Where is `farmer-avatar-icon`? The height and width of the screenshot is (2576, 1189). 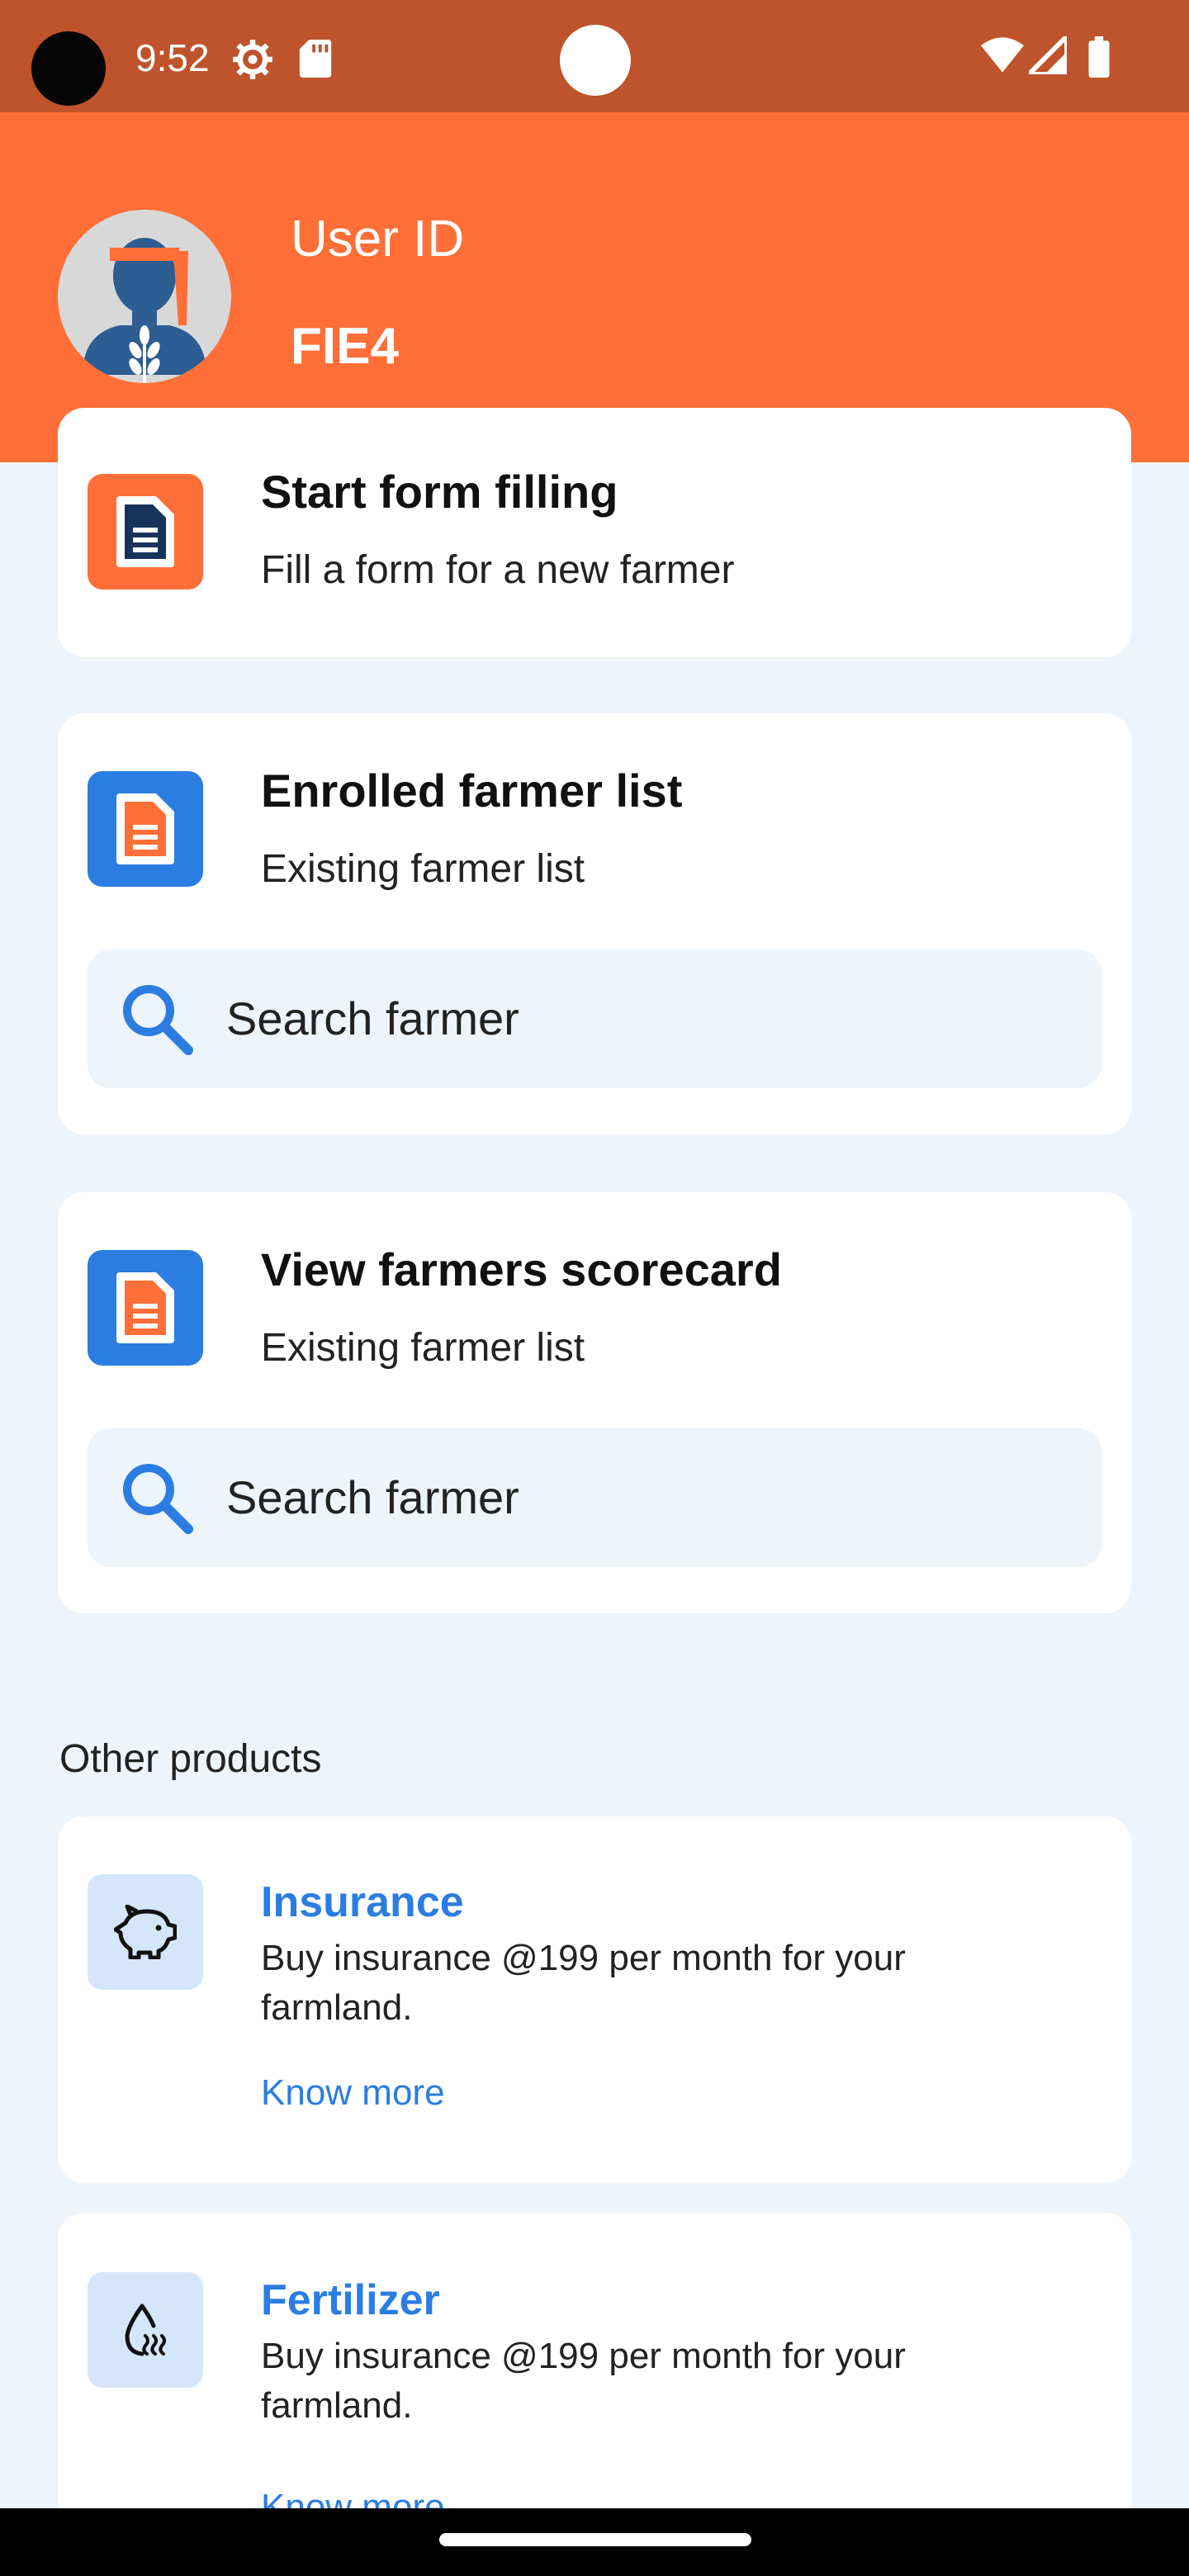
farmer-avatar-icon is located at coordinates (144, 296).